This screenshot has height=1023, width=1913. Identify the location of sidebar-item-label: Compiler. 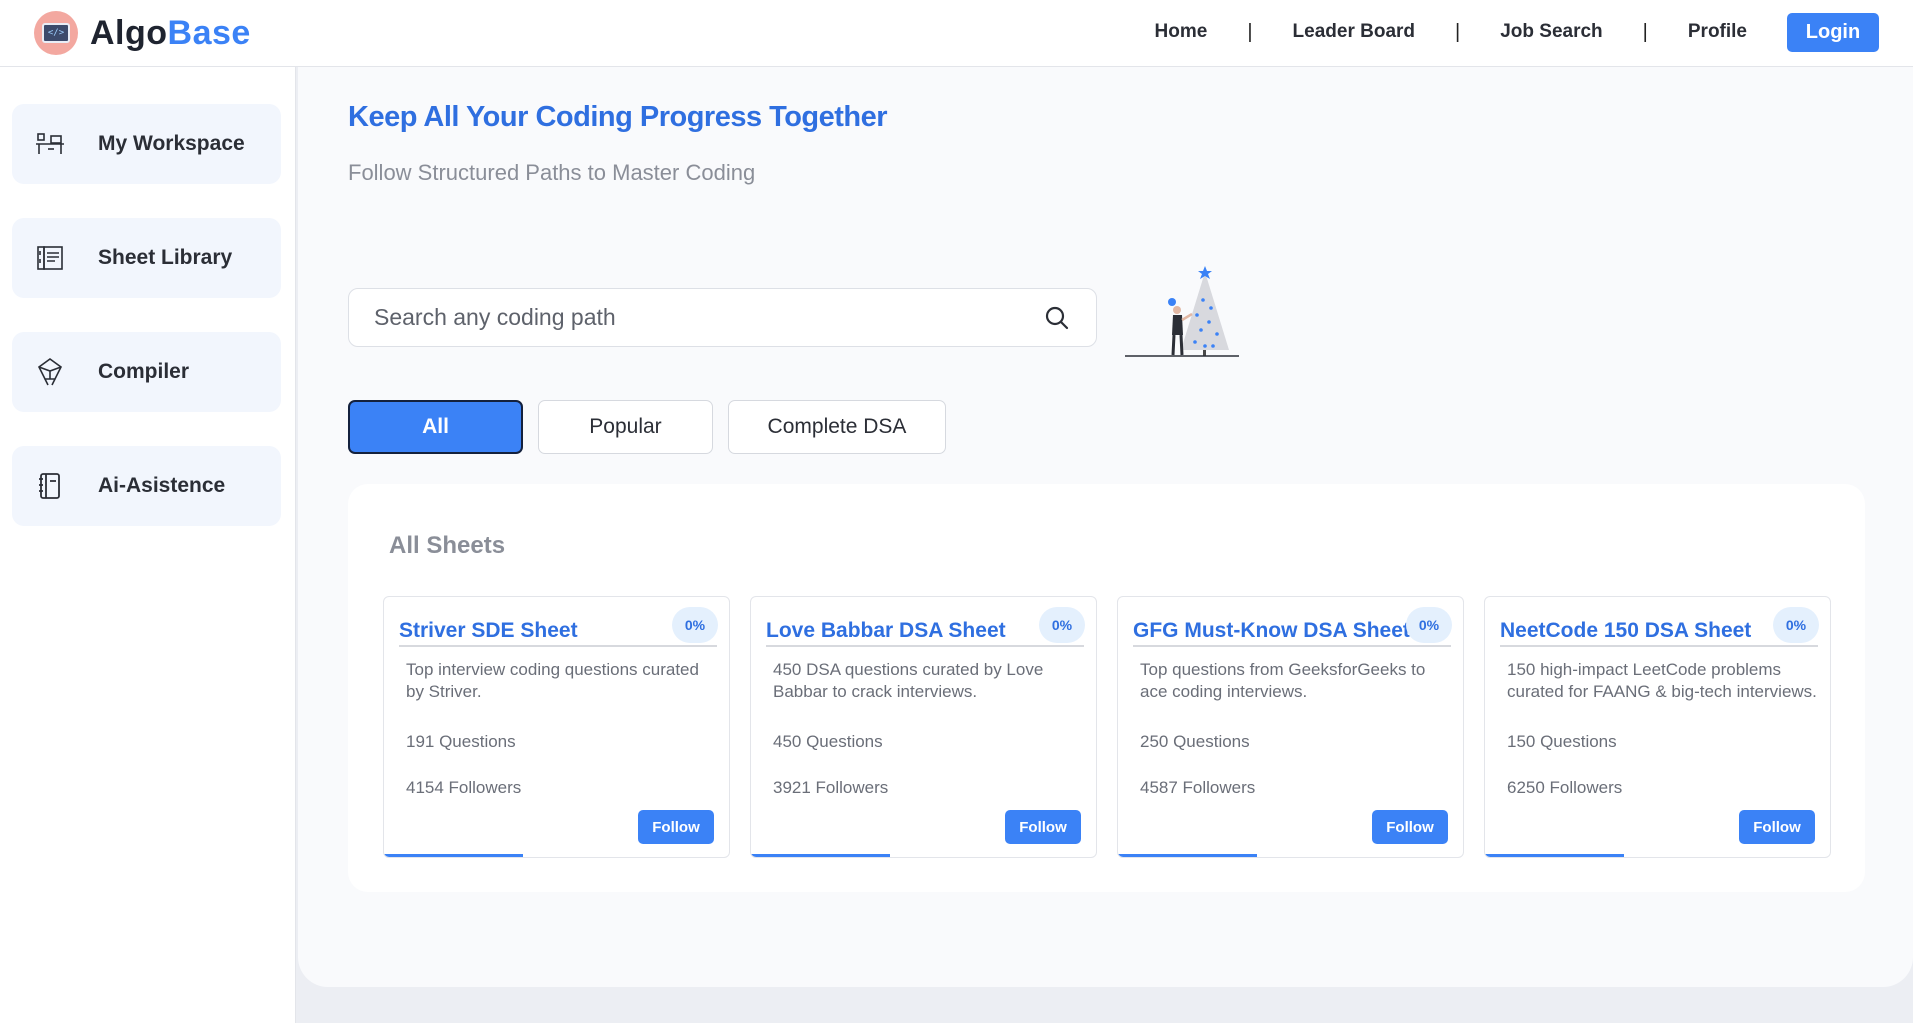
(144, 371).